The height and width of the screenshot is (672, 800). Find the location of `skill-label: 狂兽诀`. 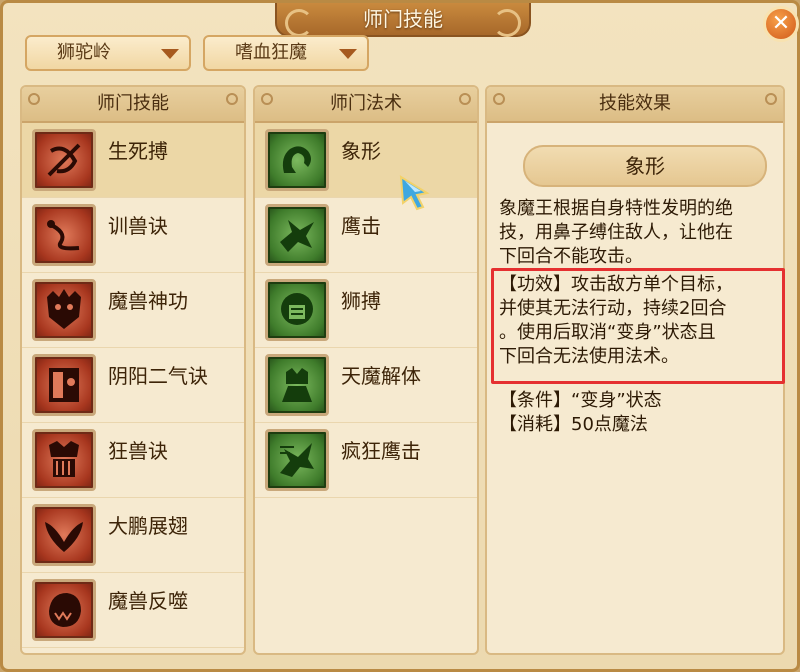

skill-label: 狂兽诀 is located at coordinates (138, 451).